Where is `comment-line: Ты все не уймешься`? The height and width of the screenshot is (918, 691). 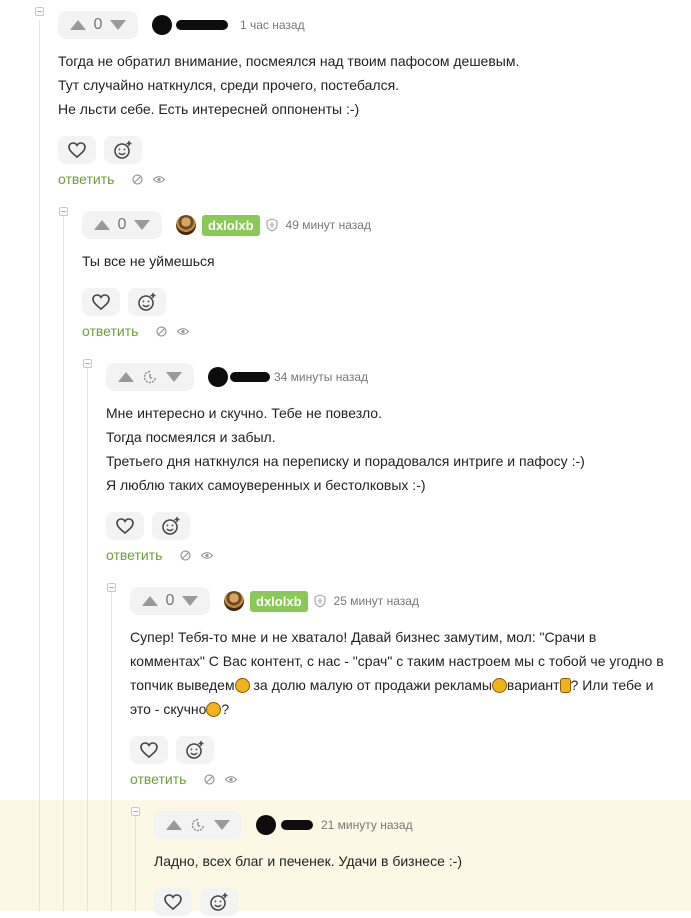
comment-line: Ты все не уймешься is located at coordinates (148, 261).